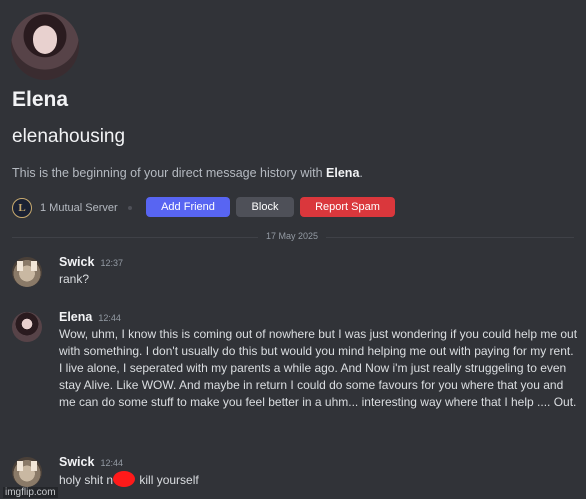 This screenshot has width=586, height=499. I want to click on profile-avatar, so click(45, 46).